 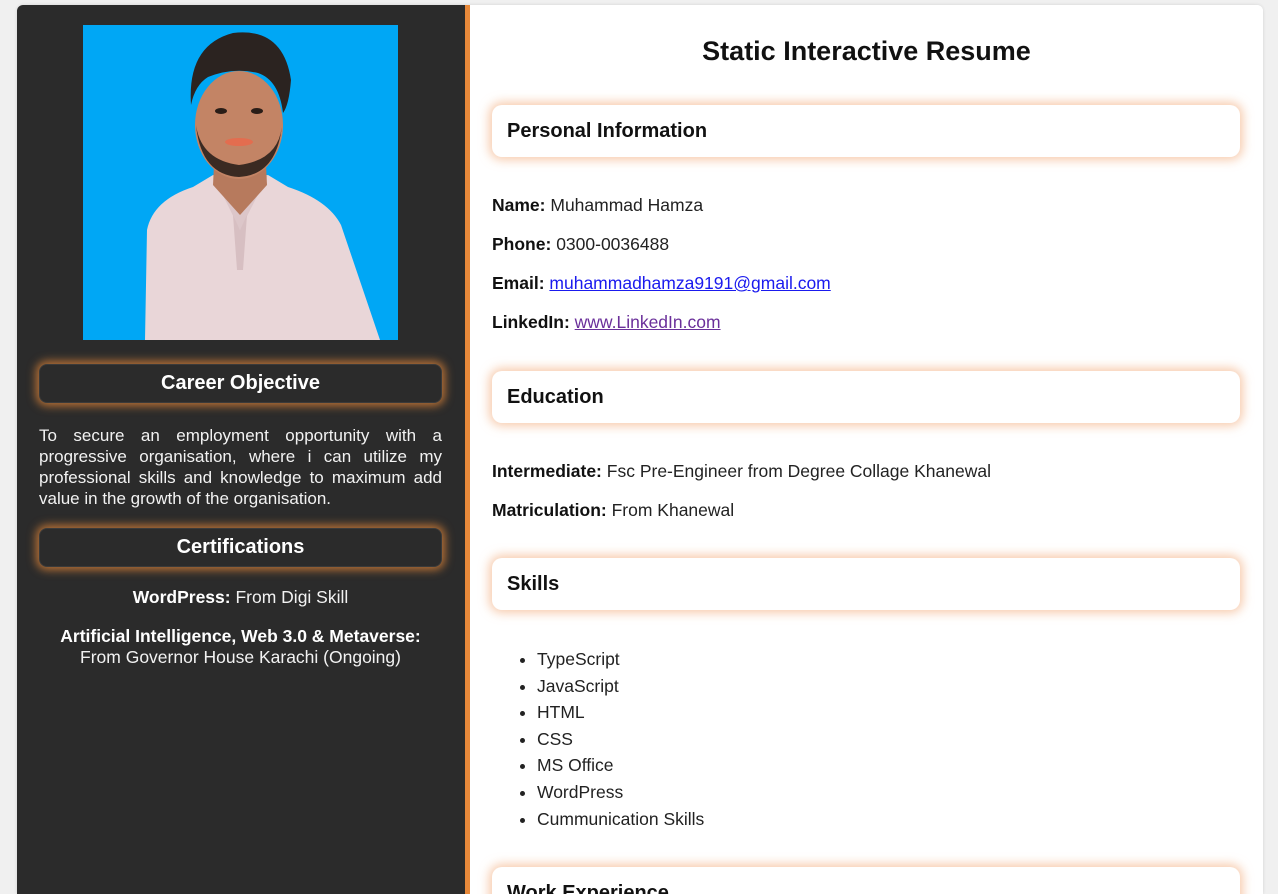 I want to click on profile-photo-image, so click(x=240, y=182).